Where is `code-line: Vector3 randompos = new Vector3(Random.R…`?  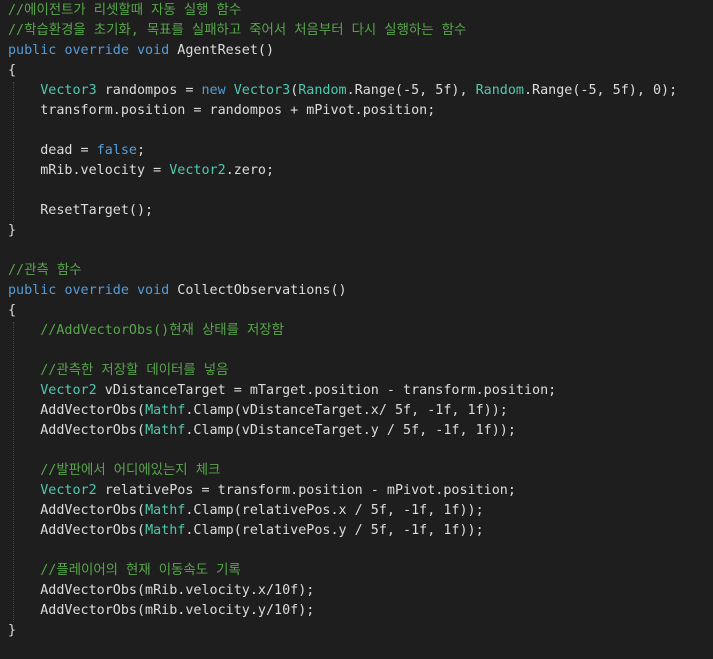
code-line: Vector3 randompos = new Vector3(Random.R… is located at coordinates (356, 91).